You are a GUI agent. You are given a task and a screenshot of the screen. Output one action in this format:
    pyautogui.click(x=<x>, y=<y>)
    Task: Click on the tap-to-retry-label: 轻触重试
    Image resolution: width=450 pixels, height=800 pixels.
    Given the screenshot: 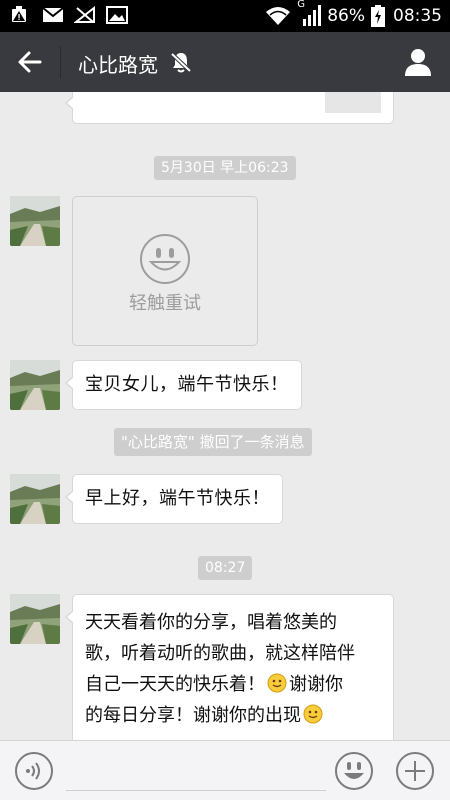 What is the action you would take?
    pyautogui.click(x=165, y=302)
    